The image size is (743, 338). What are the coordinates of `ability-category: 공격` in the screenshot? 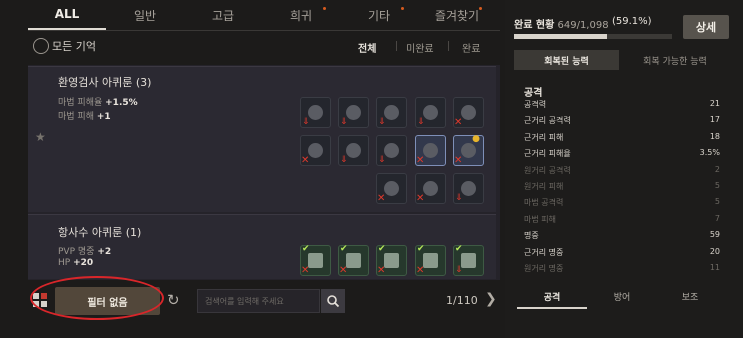 It's located at (533, 93).